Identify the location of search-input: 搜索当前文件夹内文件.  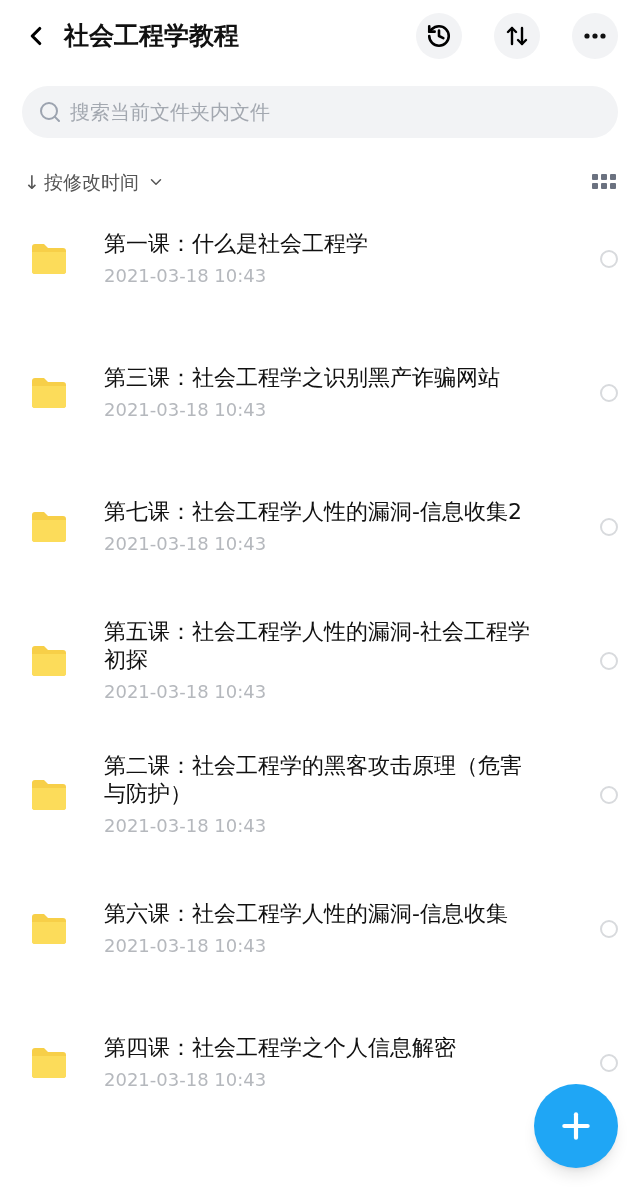
(336, 112).